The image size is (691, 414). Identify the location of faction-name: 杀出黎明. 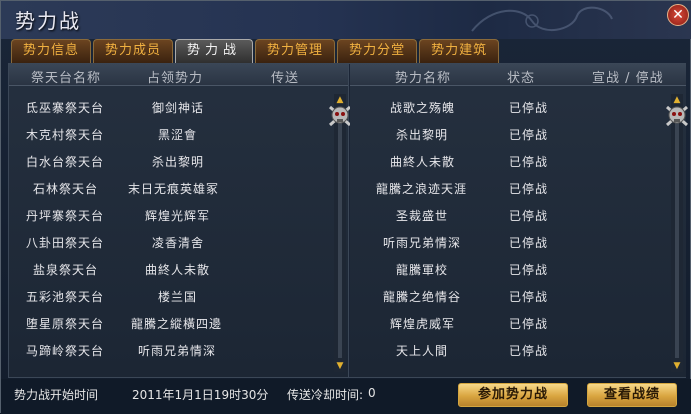
(422, 135).